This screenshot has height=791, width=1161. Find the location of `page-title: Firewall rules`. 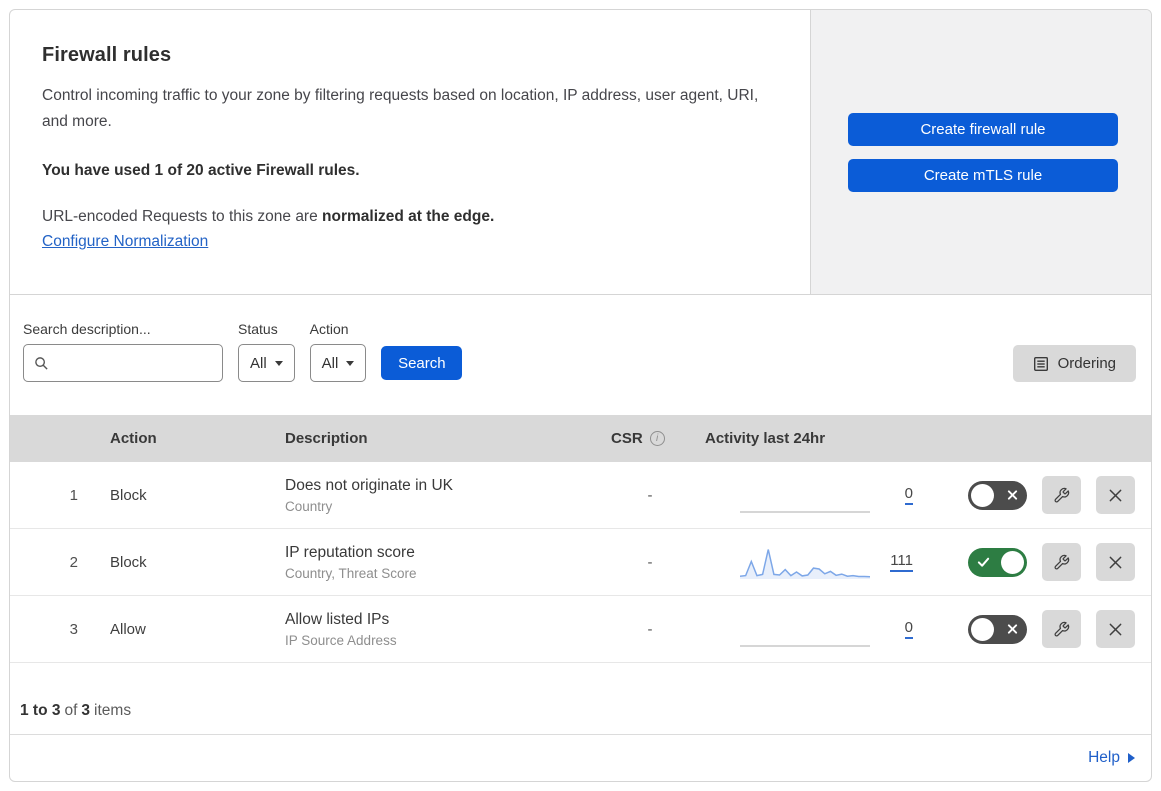

page-title: Firewall rules is located at coordinates (107, 55).